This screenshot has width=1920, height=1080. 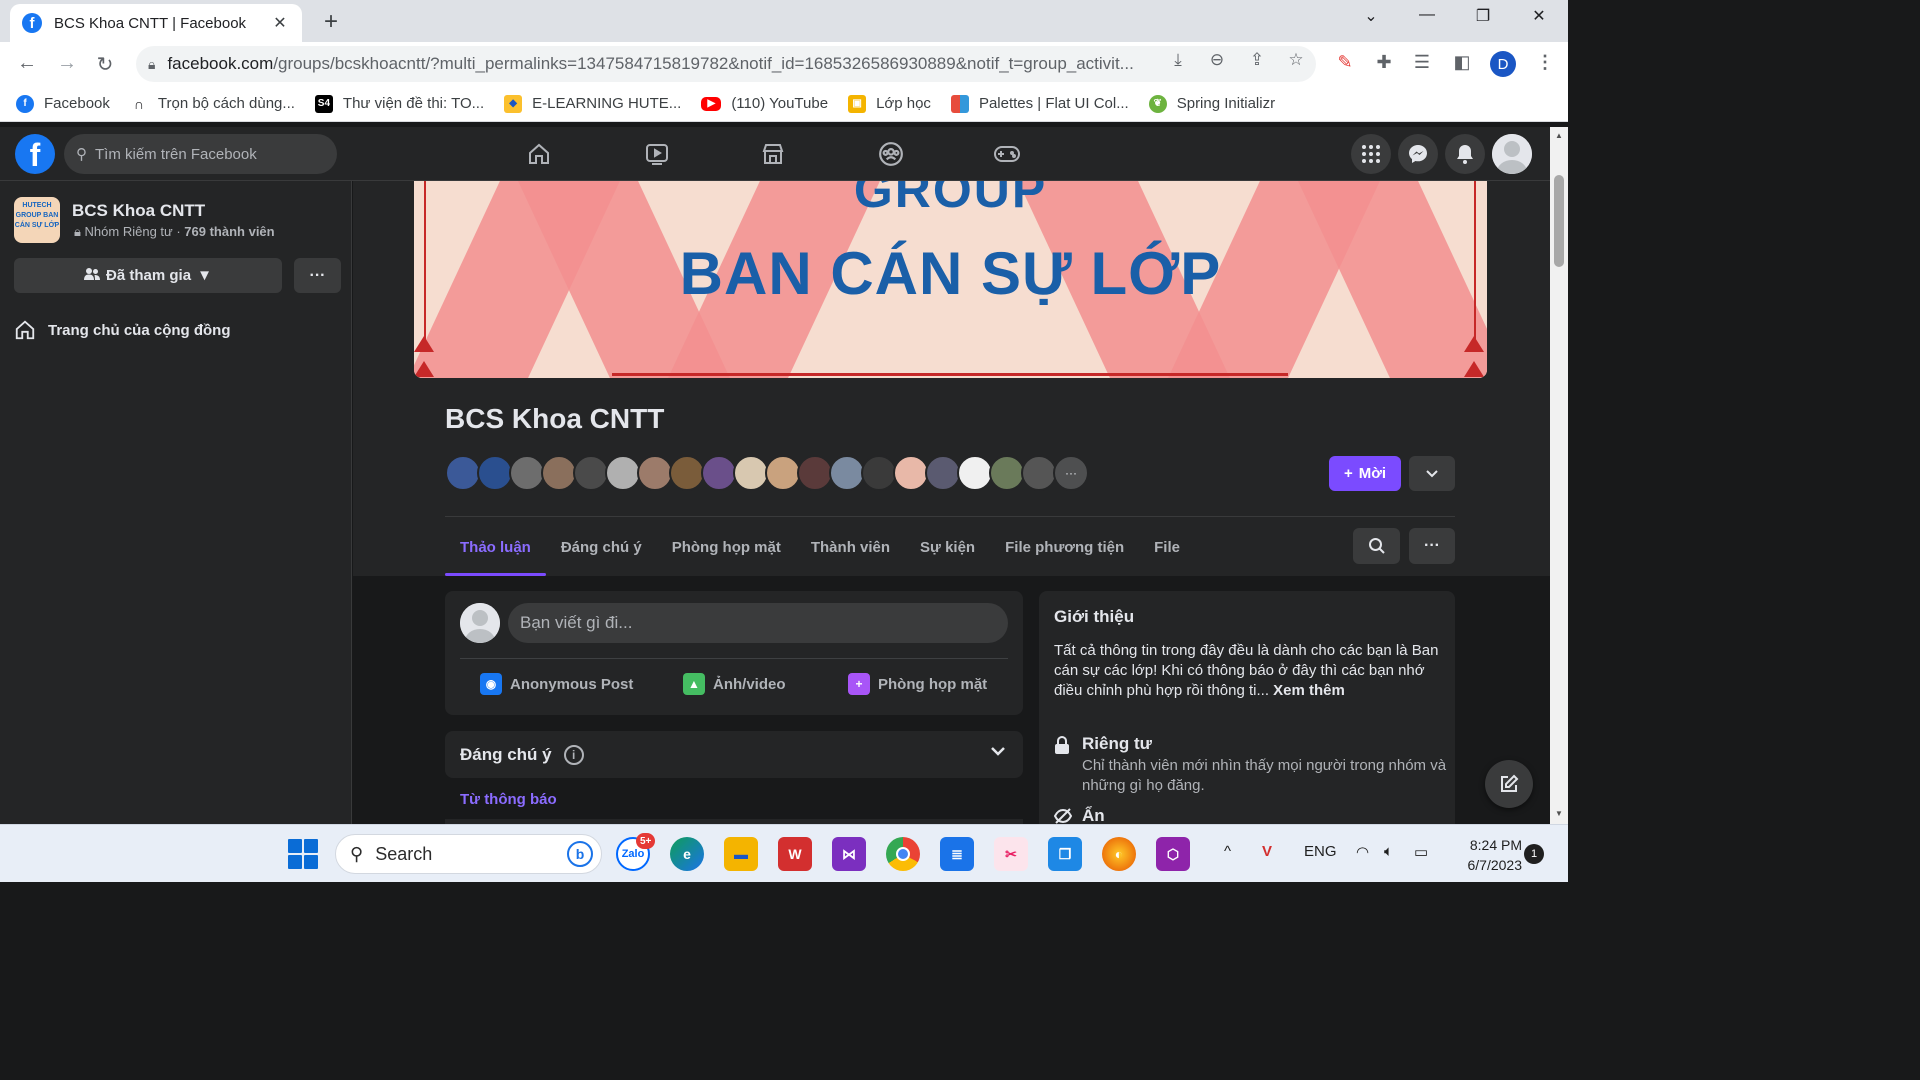 I want to click on nav-video-icon, so click(x=657, y=154).